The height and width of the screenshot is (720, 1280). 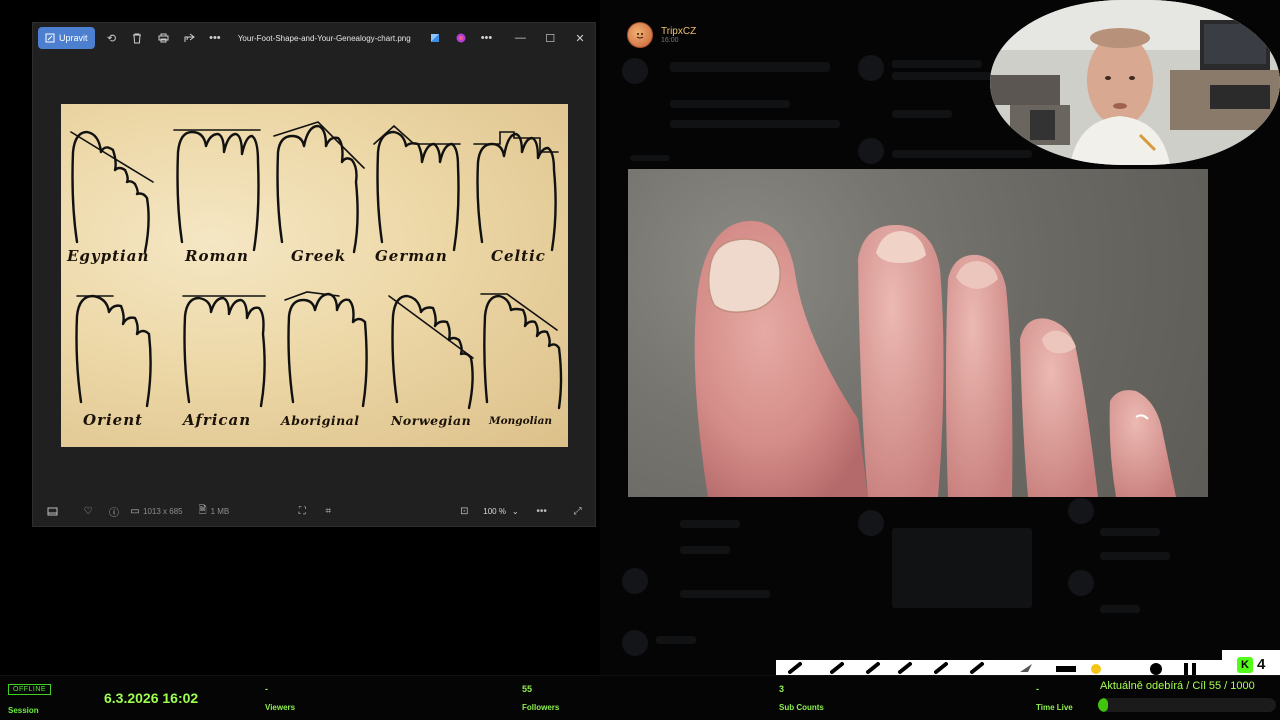 I want to click on share-button, so click(x=189, y=38).